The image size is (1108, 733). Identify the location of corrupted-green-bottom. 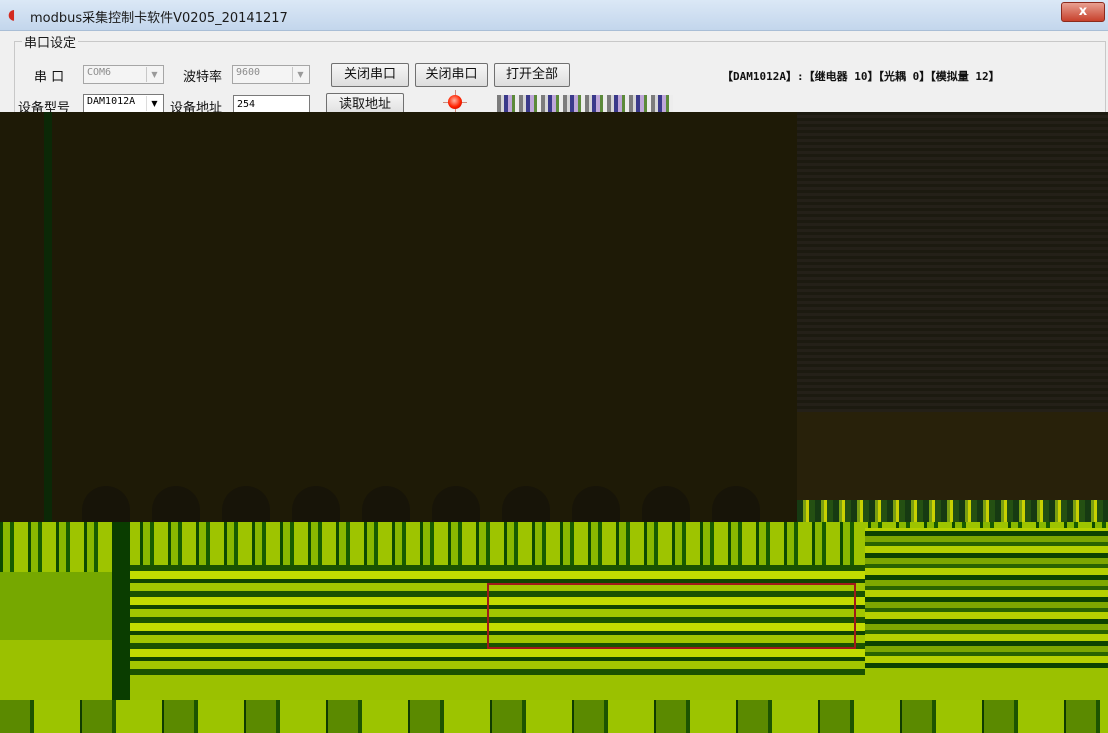
(554, 716).